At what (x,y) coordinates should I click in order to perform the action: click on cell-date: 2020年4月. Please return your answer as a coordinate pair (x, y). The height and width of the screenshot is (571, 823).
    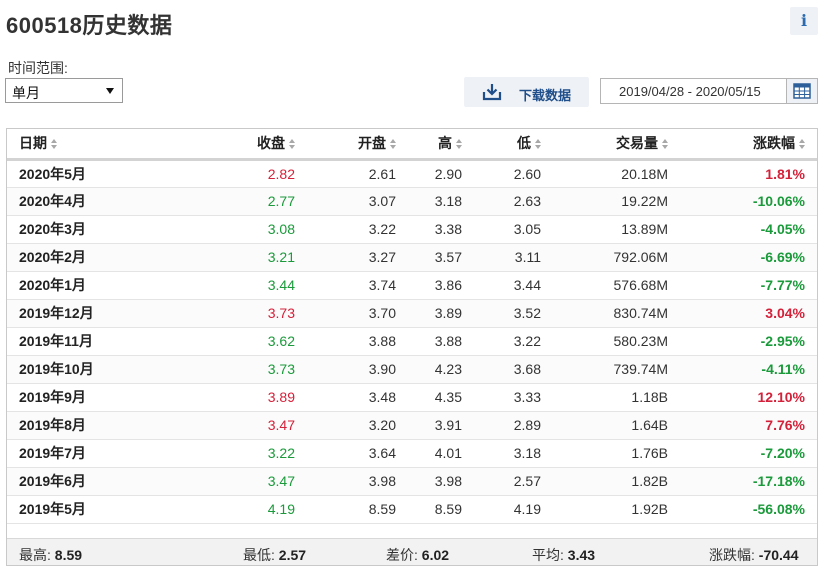
    Looking at the image, I should click on (89, 201).